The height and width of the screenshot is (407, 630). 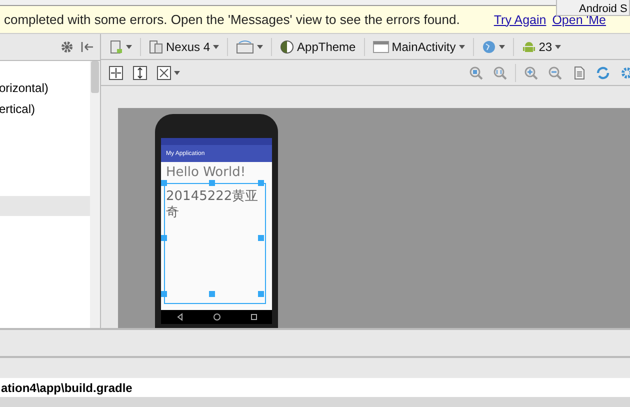 What do you see at coordinates (318, 47) in the screenshot?
I see `theme-button: AppTheme` at bounding box center [318, 47].